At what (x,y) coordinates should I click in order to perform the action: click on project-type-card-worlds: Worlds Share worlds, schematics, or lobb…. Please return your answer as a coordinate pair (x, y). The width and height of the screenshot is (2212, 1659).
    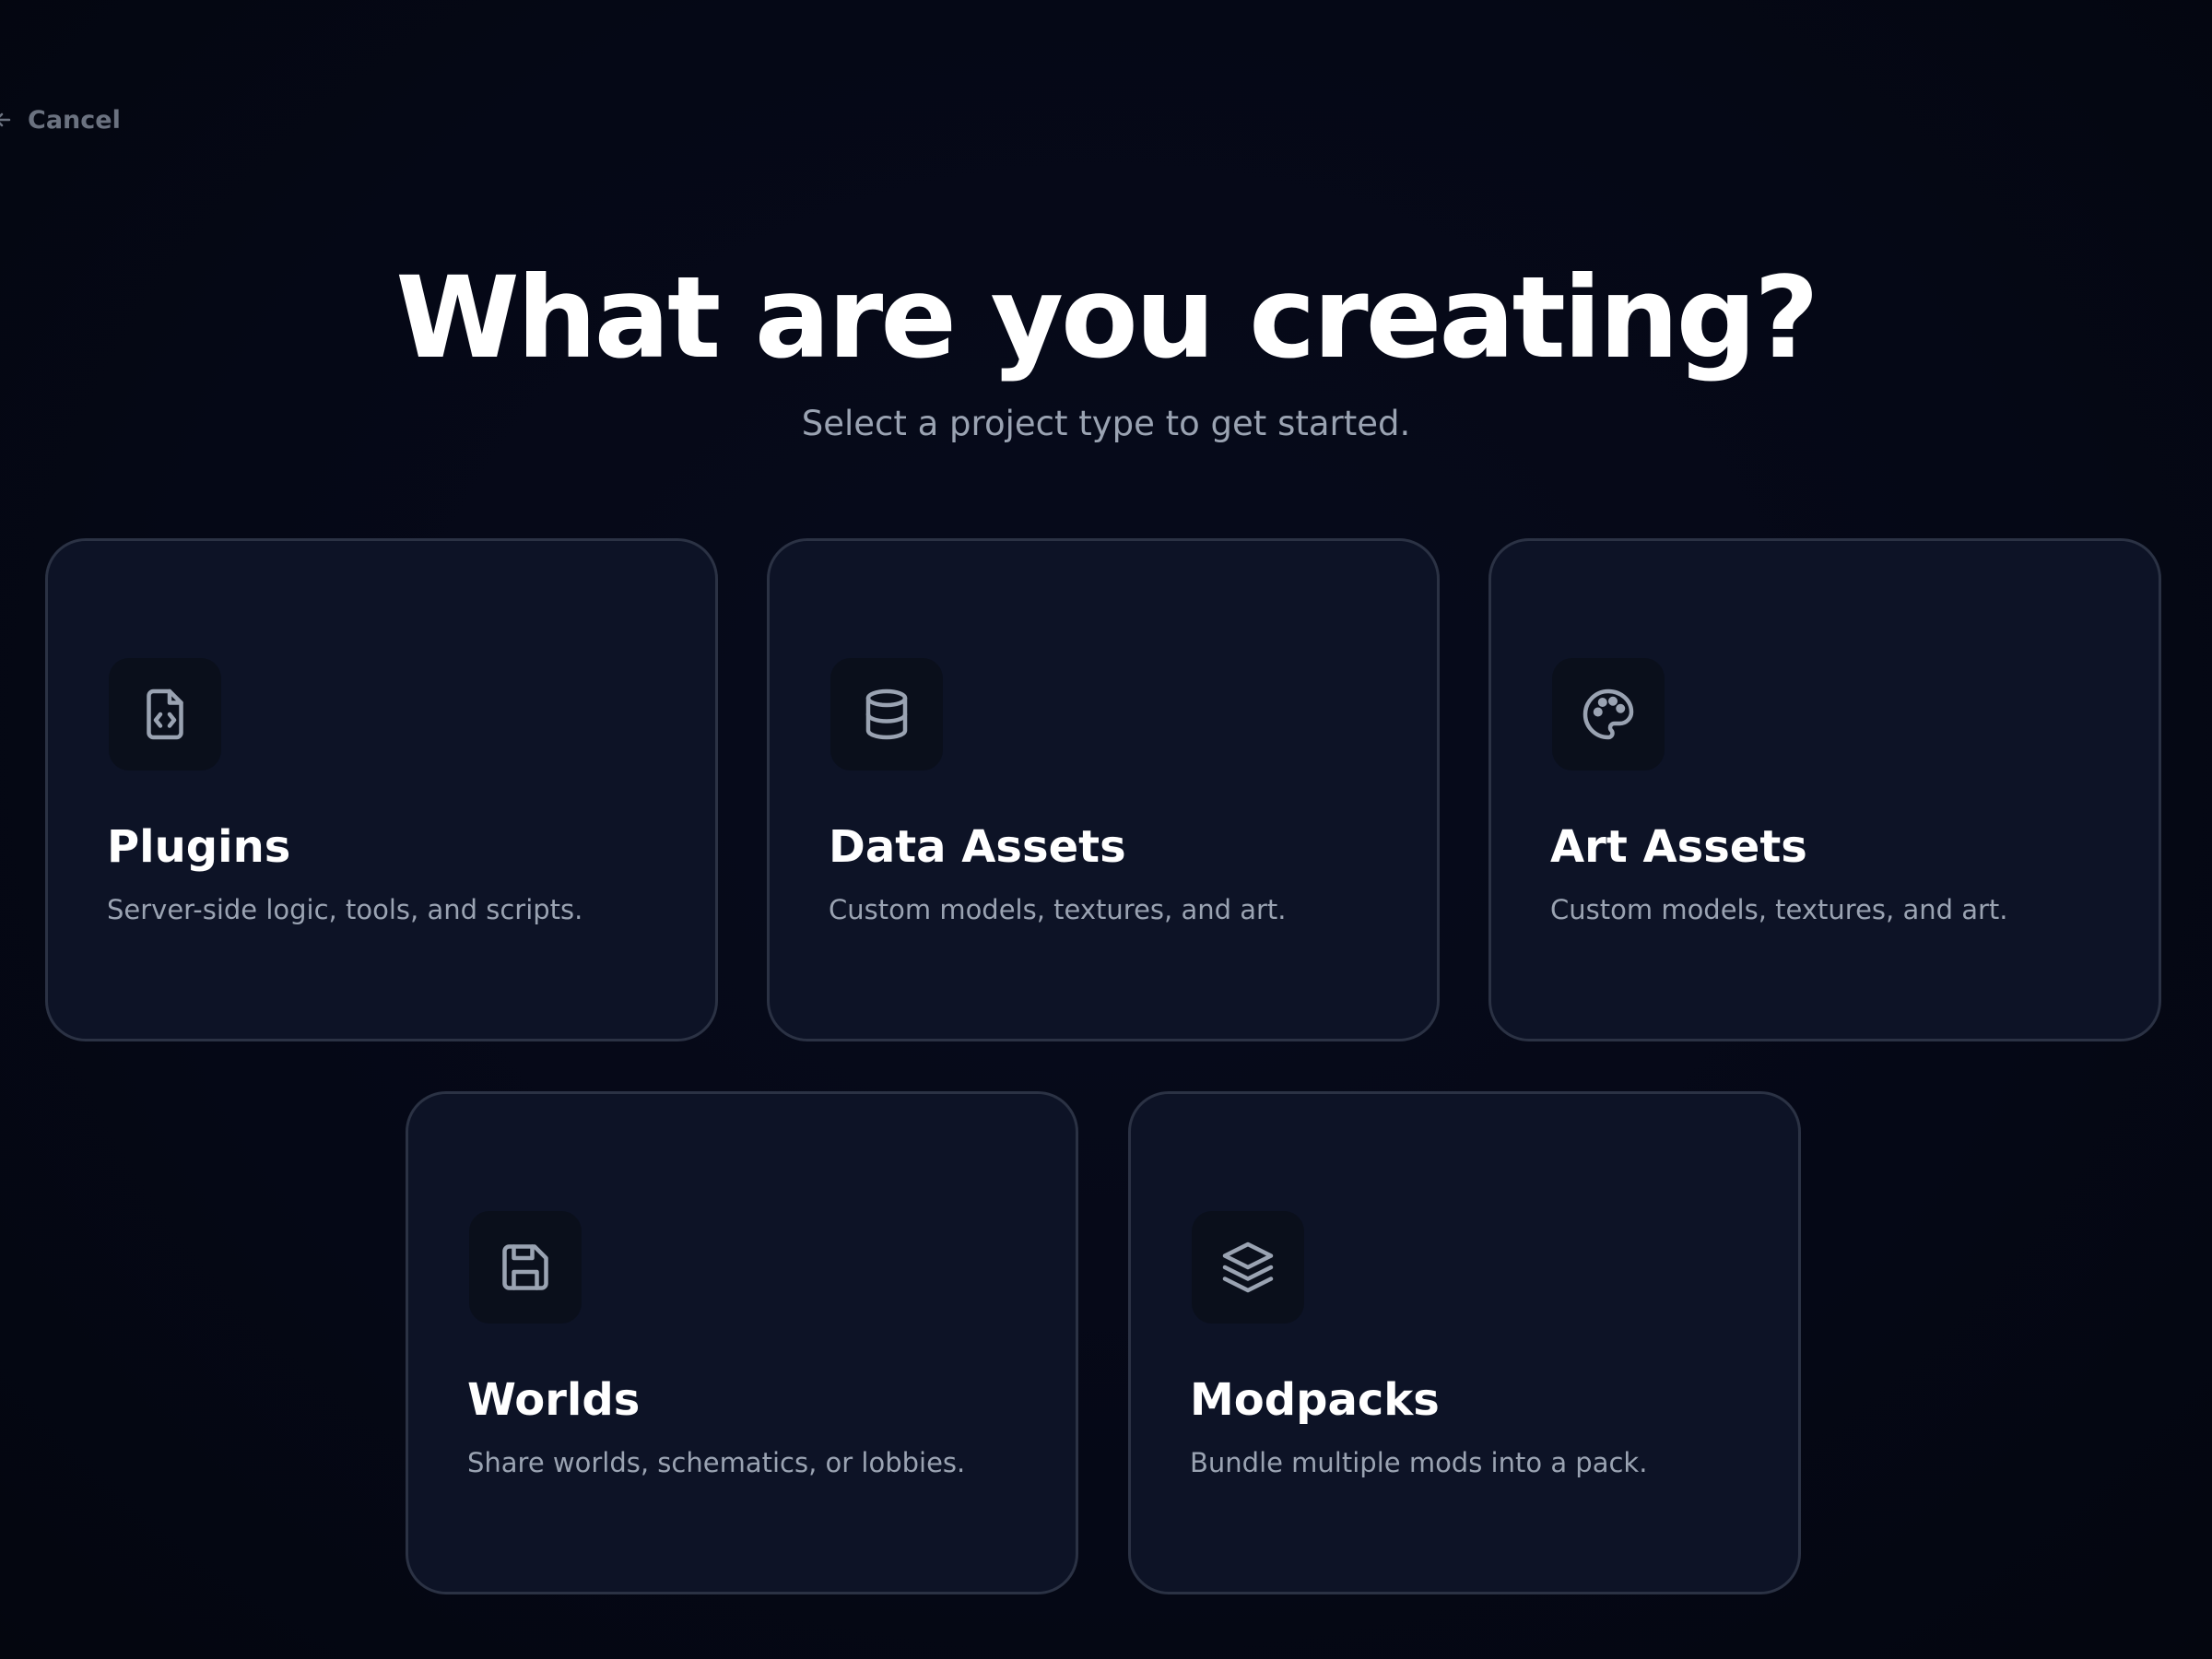
    Looking at the image, I should click on (742, 1342).